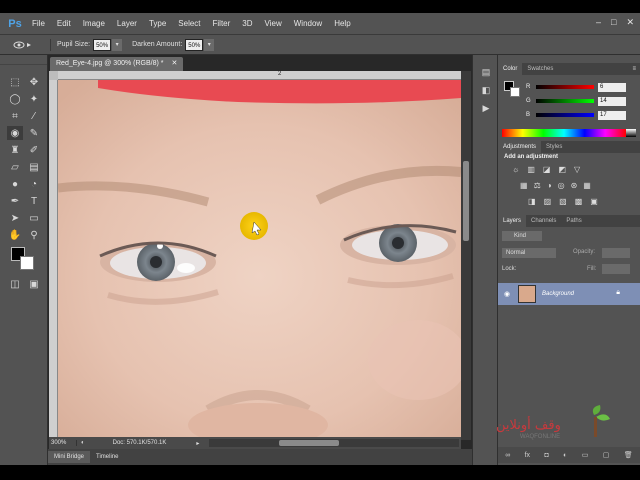 The image size is (640, 480). Describe the element at coordinates (565, 455) in the screenshot. I see `adjustment-layer-icon: ◐` at that location.